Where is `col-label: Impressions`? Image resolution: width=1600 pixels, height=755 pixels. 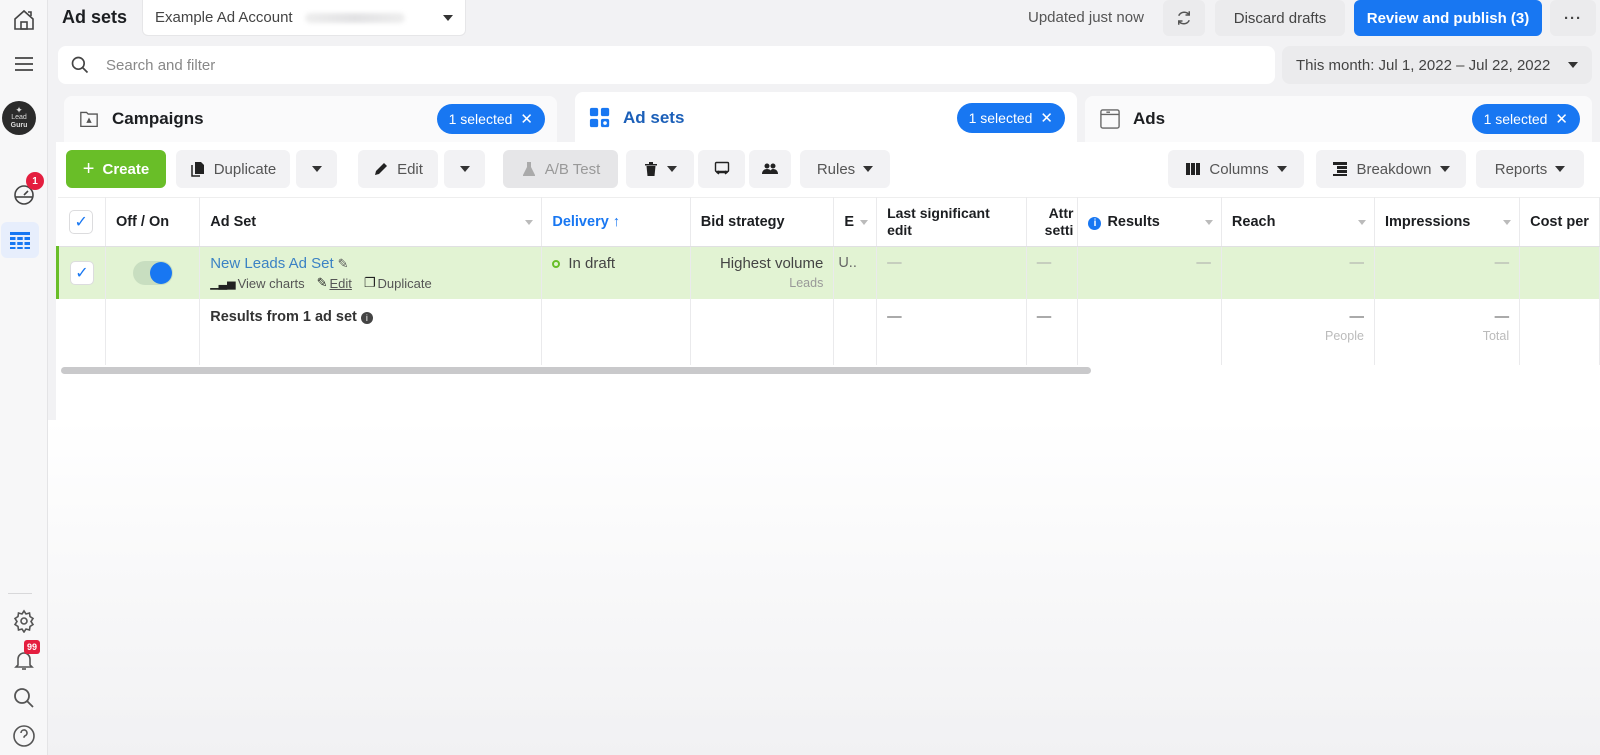 col-label: Impressions is located at coordinates (1427, 222).